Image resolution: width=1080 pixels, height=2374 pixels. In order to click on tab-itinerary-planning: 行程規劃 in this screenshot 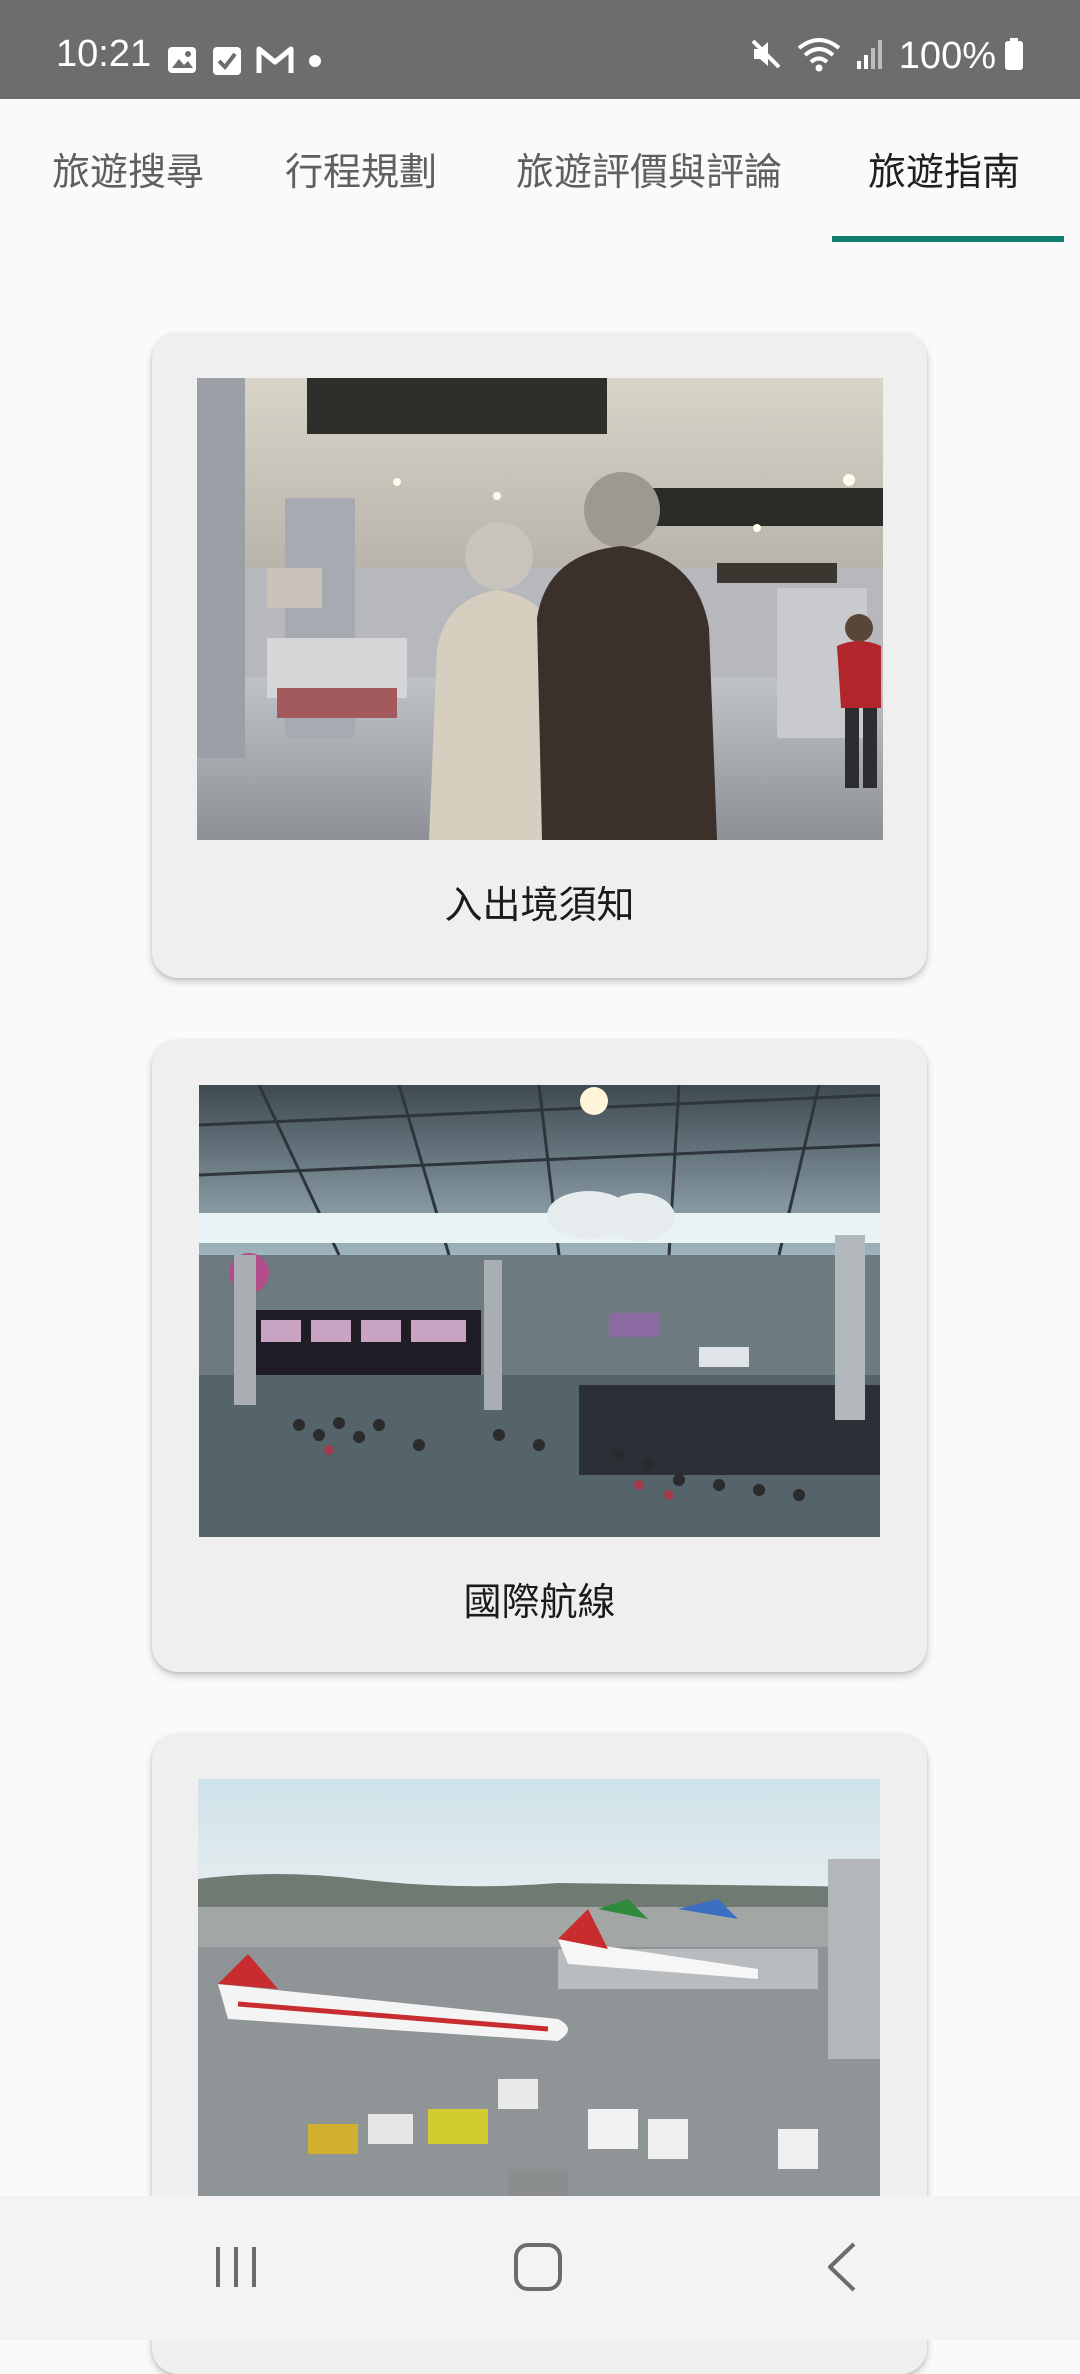, I will do `click(361, 172)`.